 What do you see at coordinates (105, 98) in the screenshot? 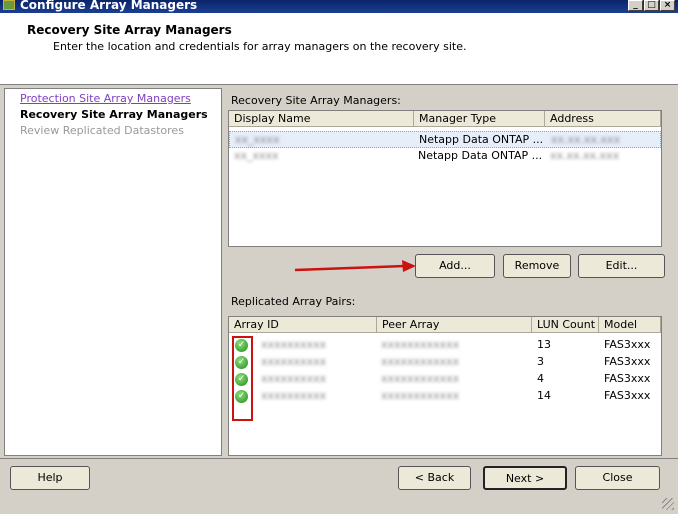
I see `nav-protection-site: Protection Site Array Managers` at bounding box center [105, 98].